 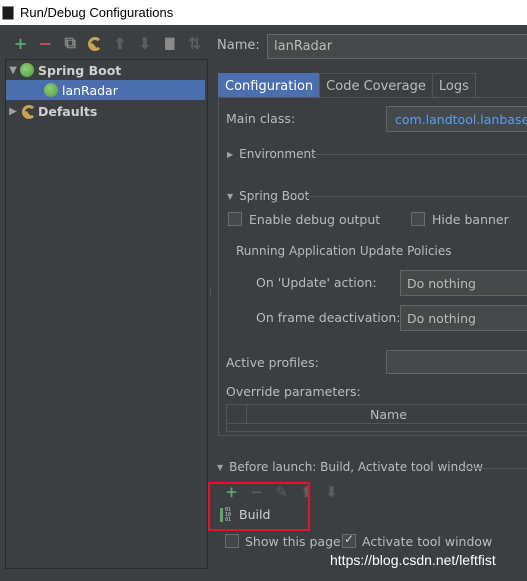 I want to click on environment-label: Environment, so click(x=277, y=154).